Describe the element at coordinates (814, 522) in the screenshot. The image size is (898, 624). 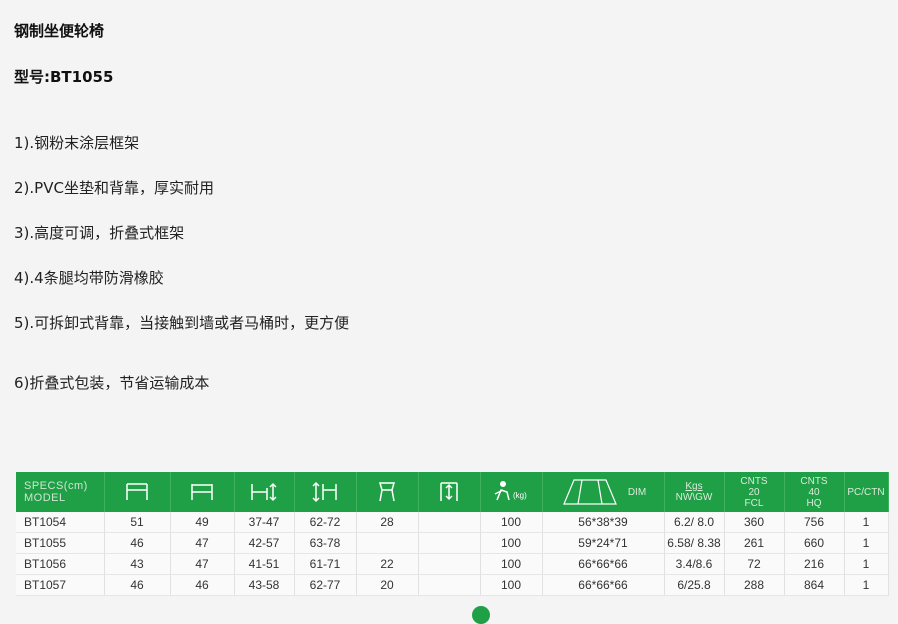
I see `table-cell: 756` at that location.